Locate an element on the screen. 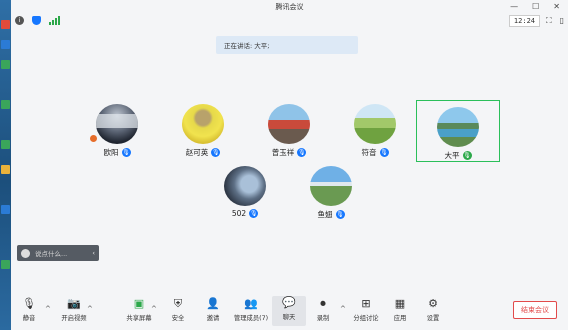  window-title: 腾讯会议 is located at coordinates (289, 7).